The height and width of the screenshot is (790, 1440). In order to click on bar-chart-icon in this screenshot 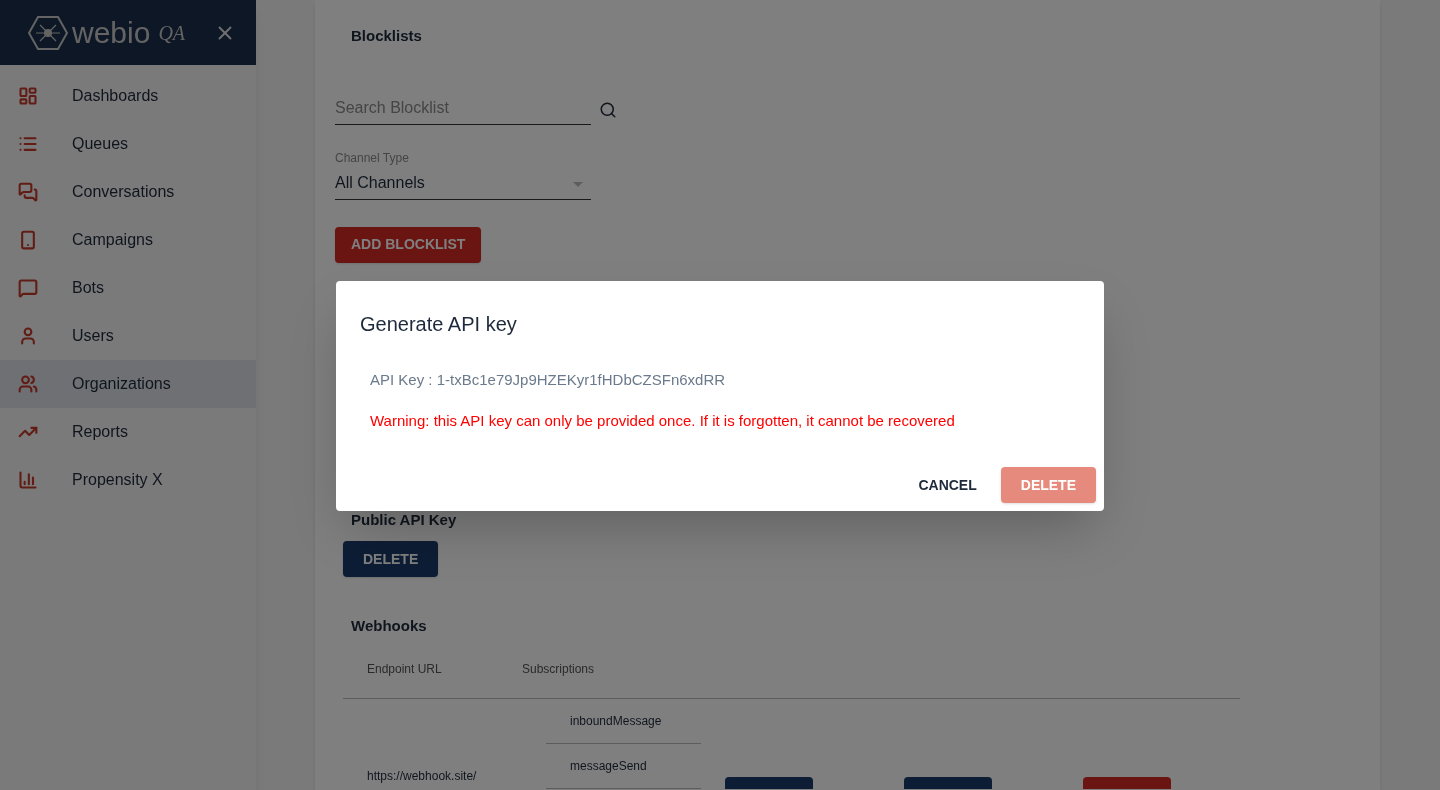, I will do `click(28, 480)`.